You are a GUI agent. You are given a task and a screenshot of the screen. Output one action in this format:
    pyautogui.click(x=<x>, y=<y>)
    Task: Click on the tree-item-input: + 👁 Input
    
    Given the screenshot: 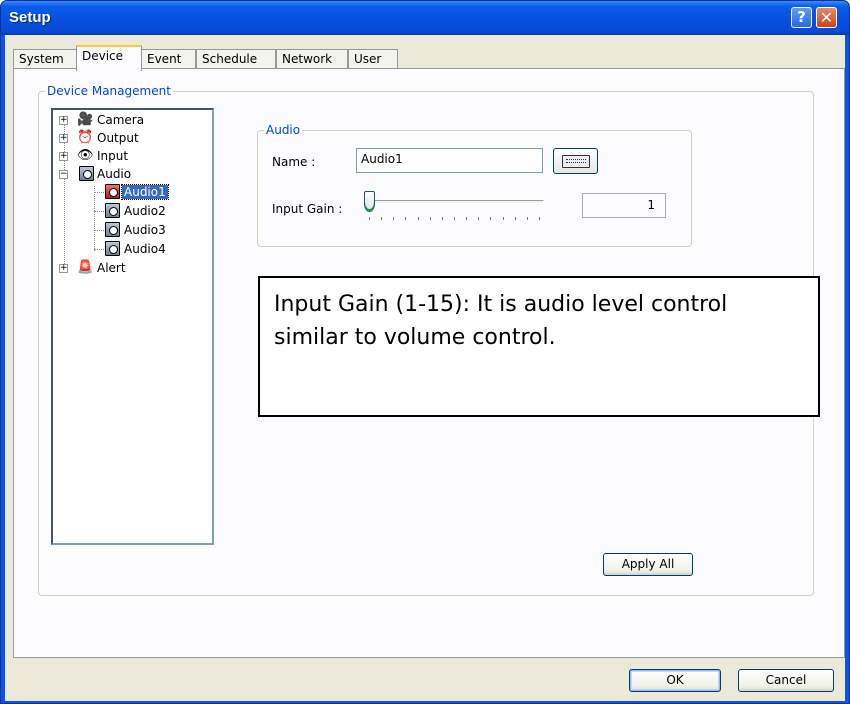 What is the action you would take?
    pyautogui.click(x=134, y=156)
    